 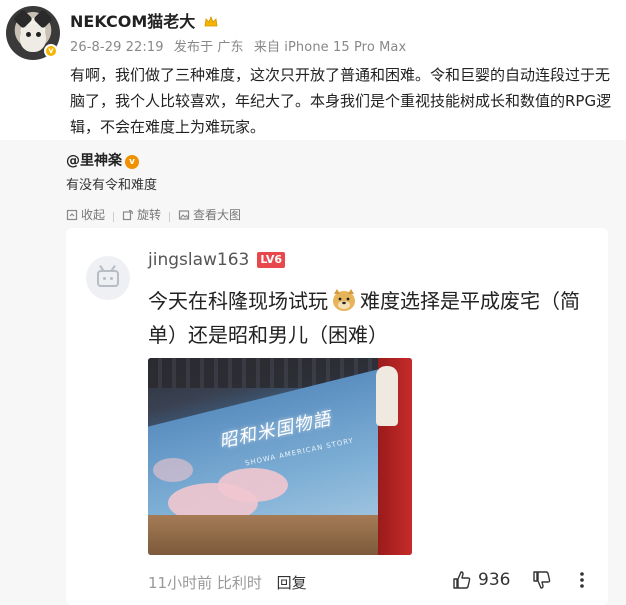 What do you see at coordinates (111, 278) in the screenshot?
I see `tv-eye-right` at bounding box center [111, 278].